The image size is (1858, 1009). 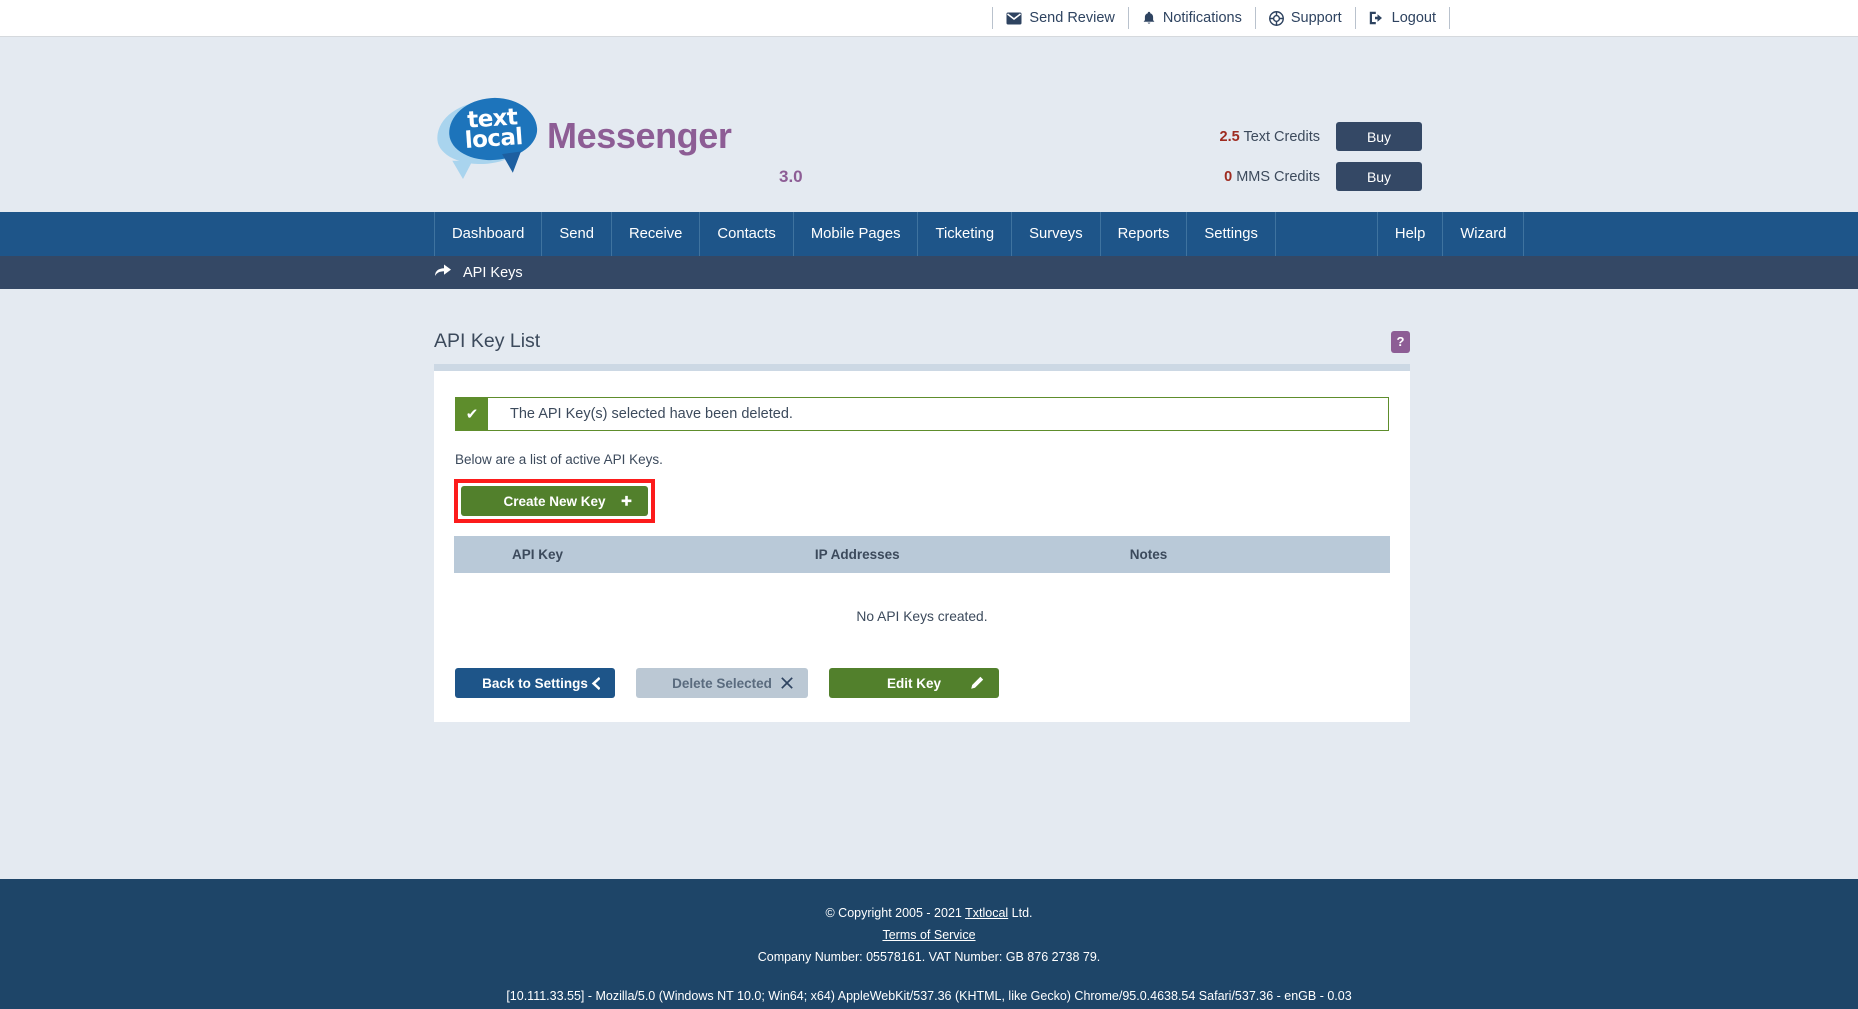 I want to click on copyright-line: © Copyright 2005 - 2021 Txtlocal Ltd., so click(x=929, y=914).